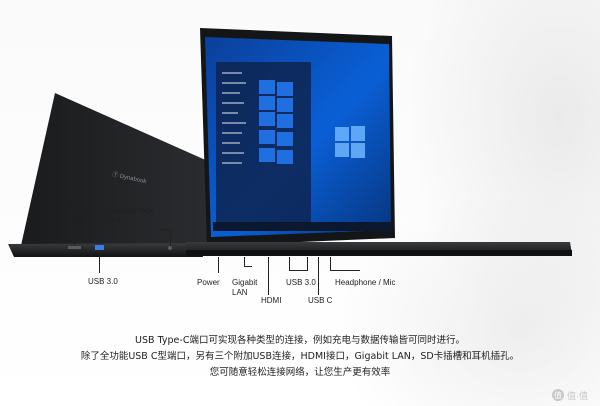  What do you see at coordinates (577, 395) in the screenshot?
I see `watermark-text: 值·值` at bounding box center [577, 395].